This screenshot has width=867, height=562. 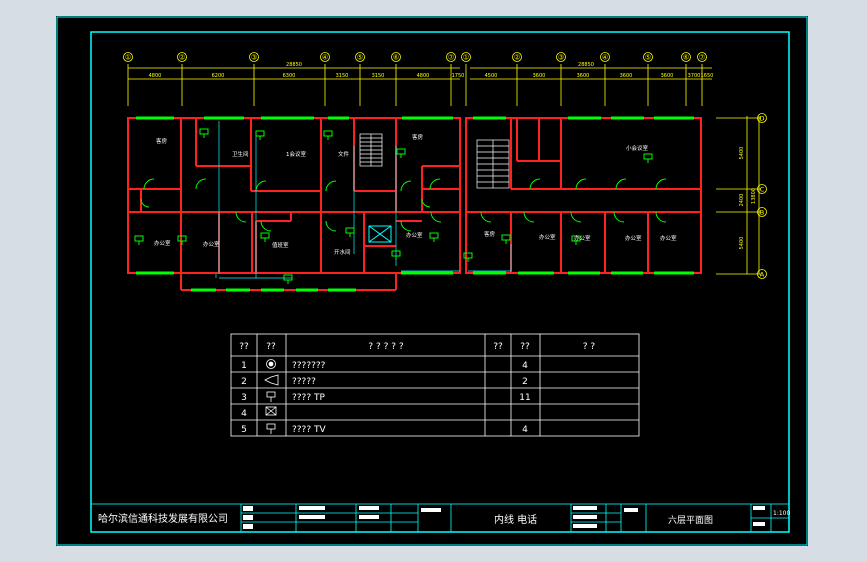 I want to click on right-building-walls, so click(x=583, y=195).